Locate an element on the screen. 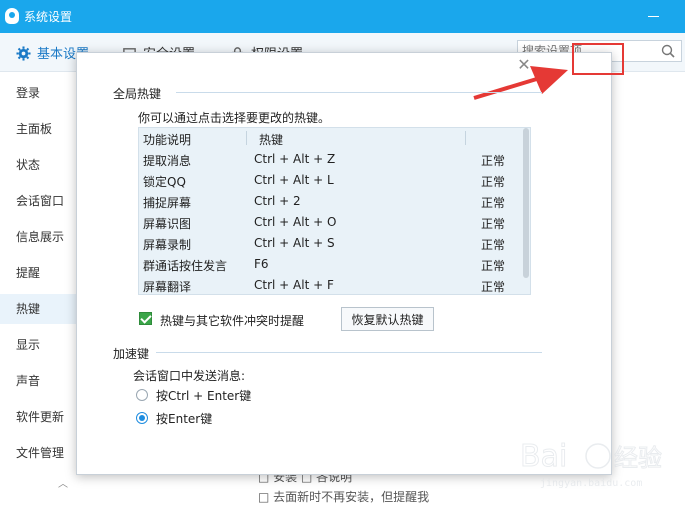  row-hotkey: Ctrl + Alt + Z is located at coordinates (295, 159).